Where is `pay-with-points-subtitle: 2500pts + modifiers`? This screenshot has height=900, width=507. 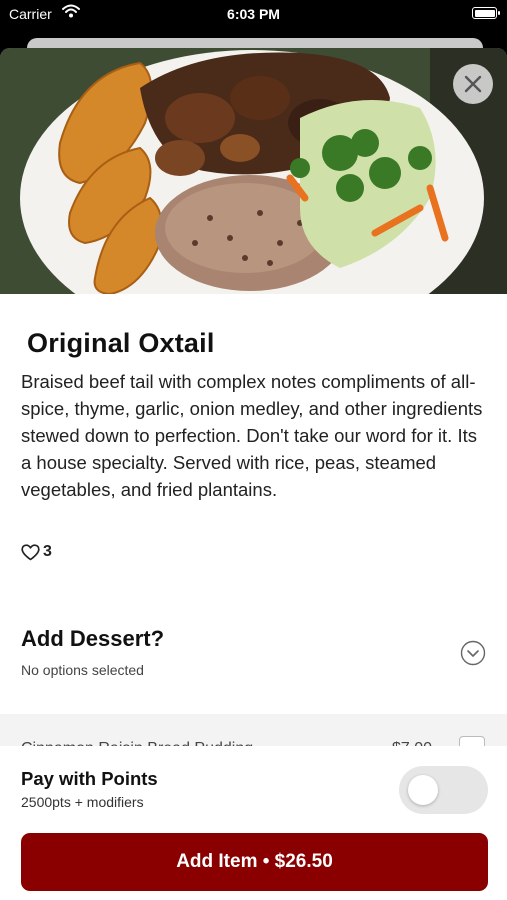
pay-with-points-subtitle: 2500pts + modifiers is located at coordinates (82, 802).